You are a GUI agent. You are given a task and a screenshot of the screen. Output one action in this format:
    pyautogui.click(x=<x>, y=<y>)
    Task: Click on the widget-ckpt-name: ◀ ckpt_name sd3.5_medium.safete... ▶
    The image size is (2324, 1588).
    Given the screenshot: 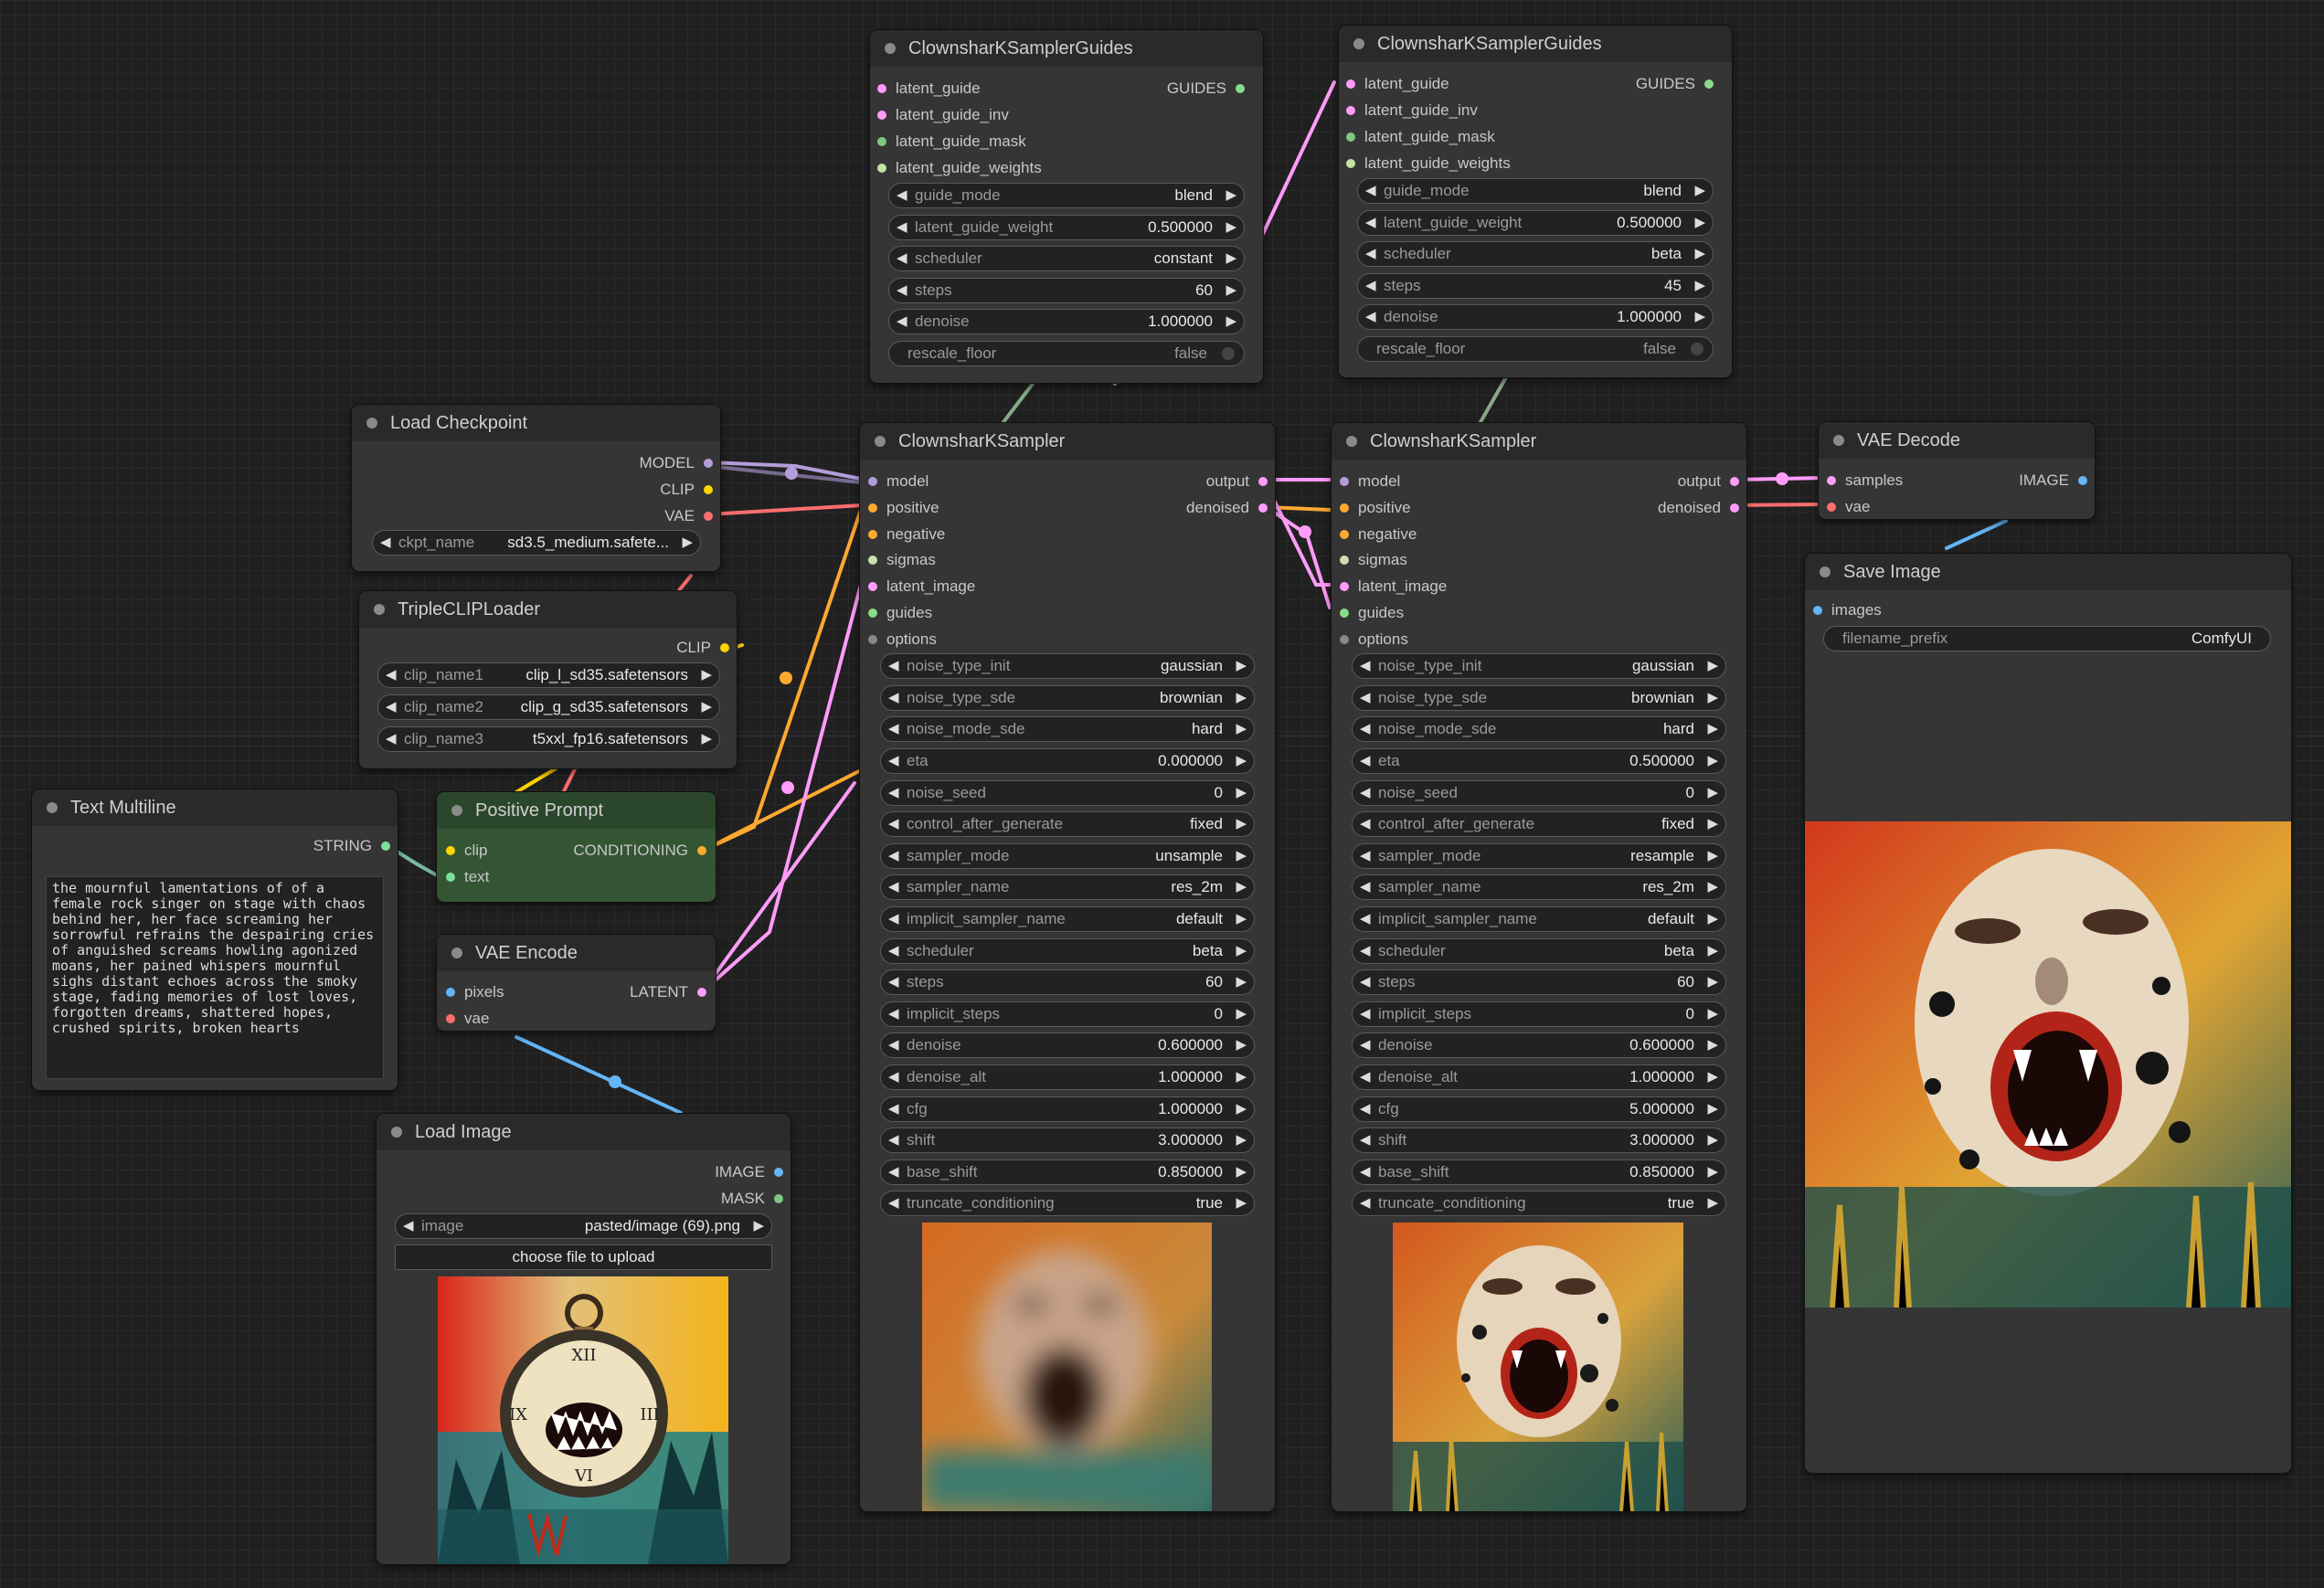 What is the action you would take?
    pyautogui.click(x=536, y=543)
    